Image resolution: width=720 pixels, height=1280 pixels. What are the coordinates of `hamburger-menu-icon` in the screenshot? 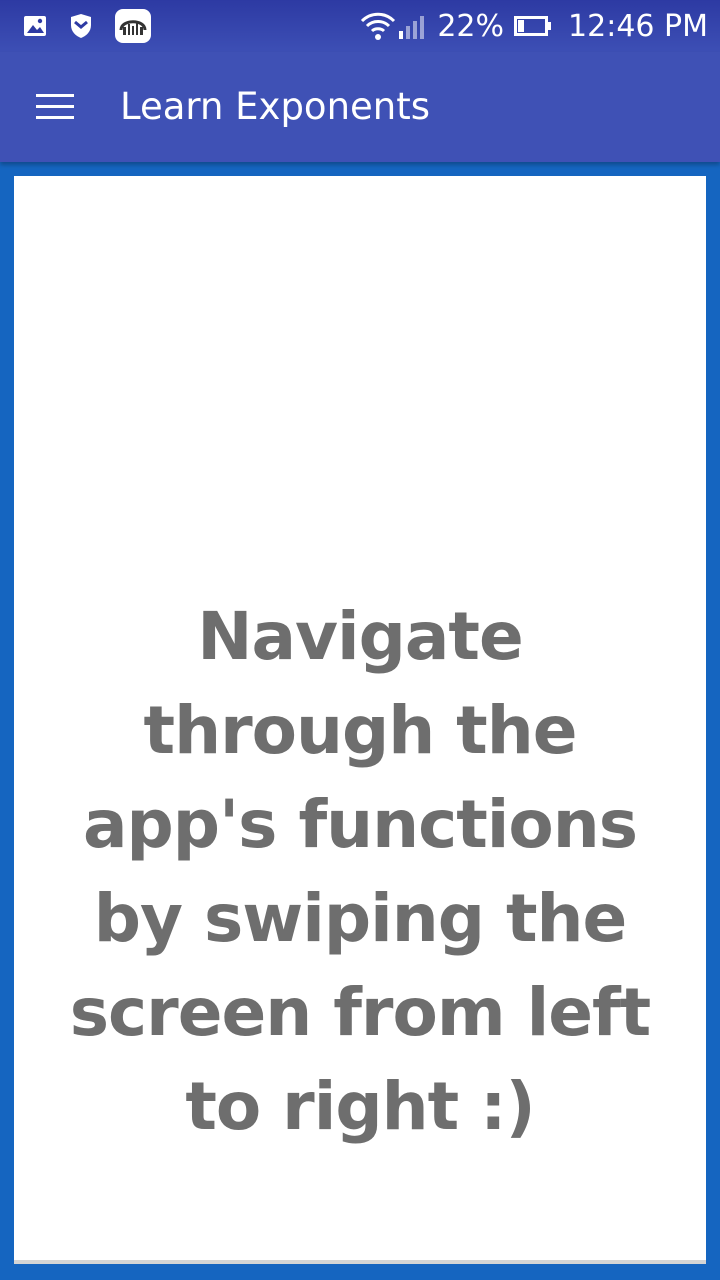 It's located at (55, 107).